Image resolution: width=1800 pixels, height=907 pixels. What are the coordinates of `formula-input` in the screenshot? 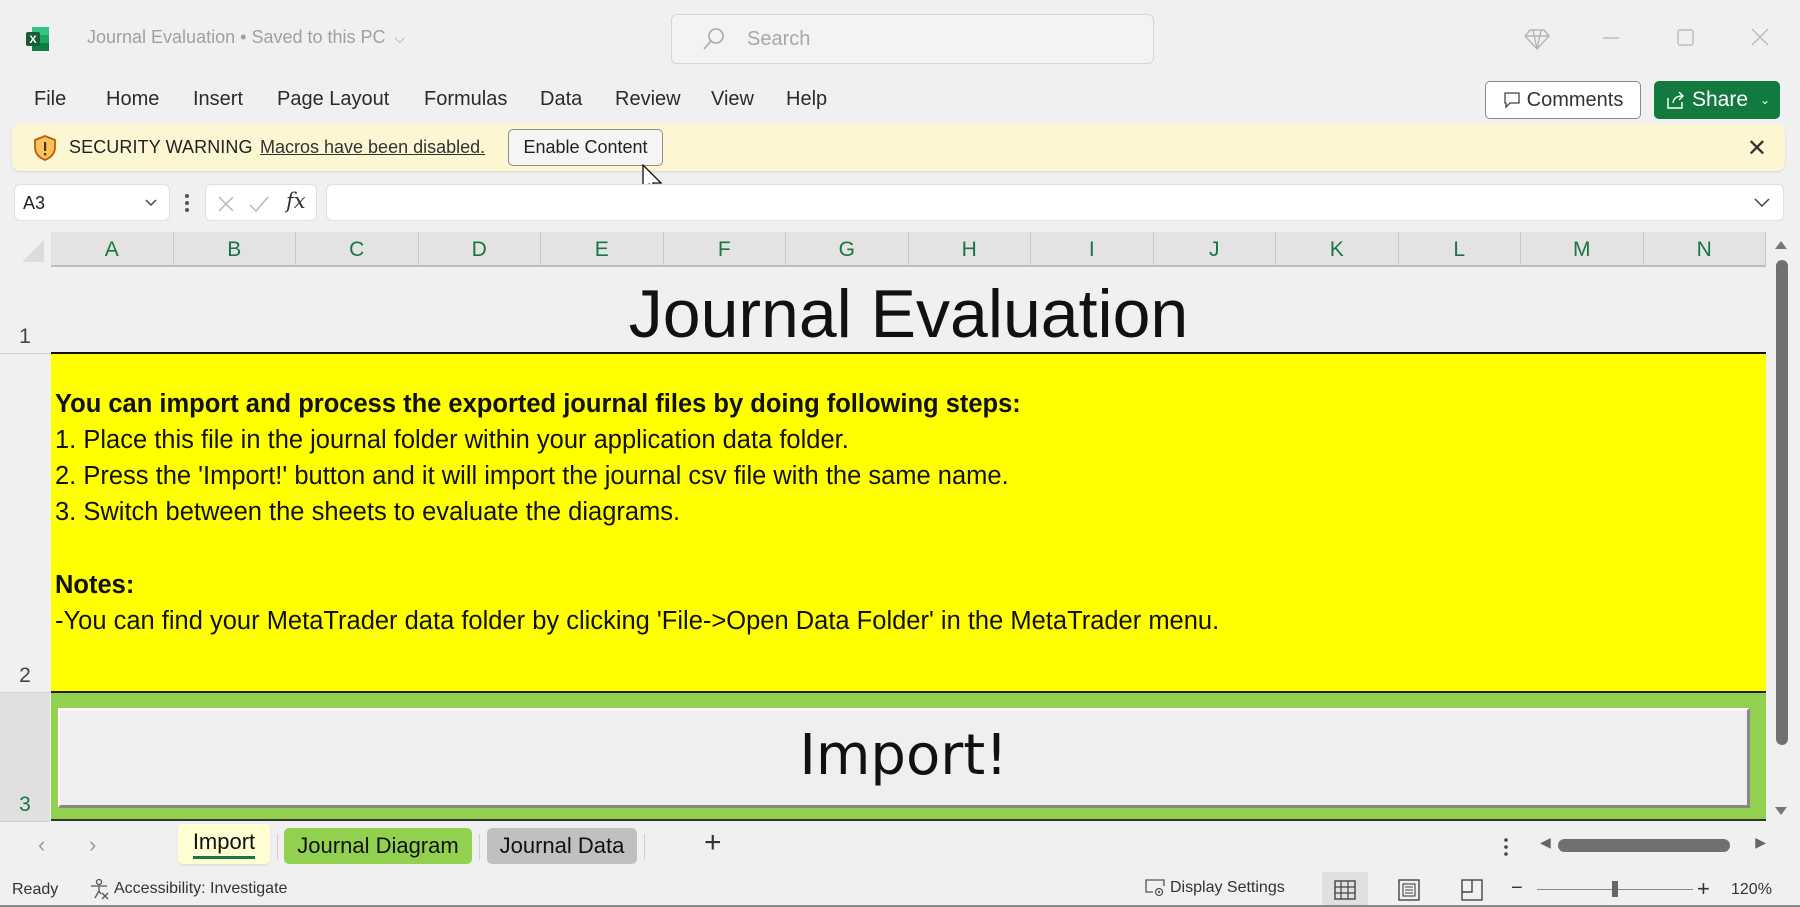 It's located at (1055, 202).